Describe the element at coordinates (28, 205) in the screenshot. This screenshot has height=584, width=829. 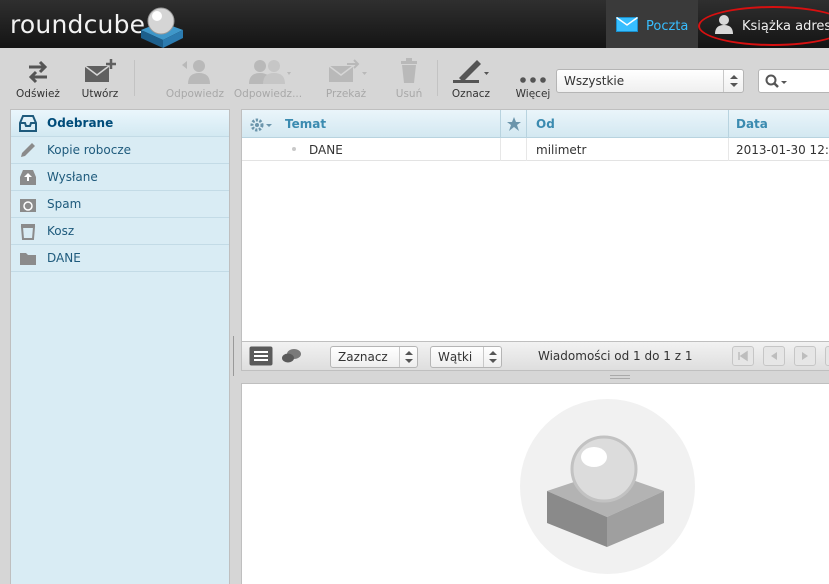
I see `spam-icon` at that location.